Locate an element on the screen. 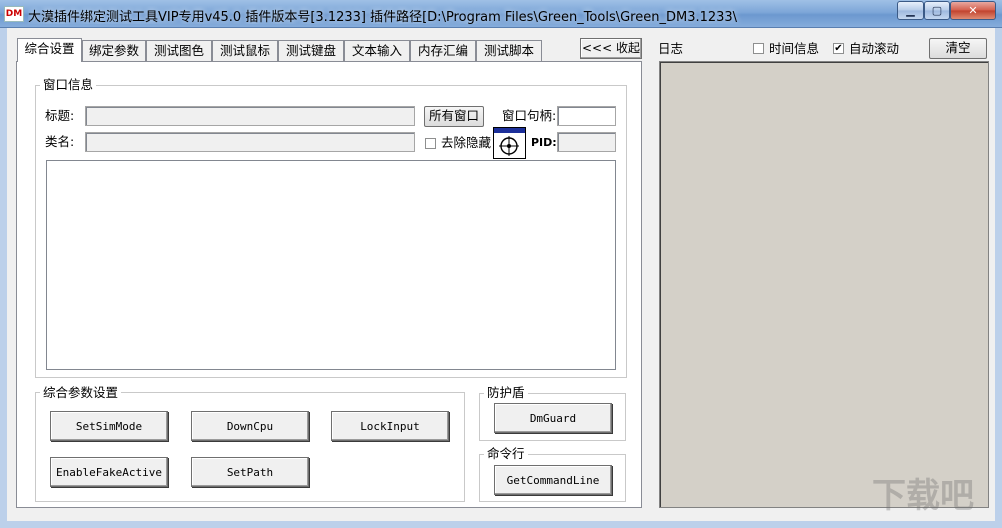 The image size is (1002, 528). setpath-button: SetPath is located at coordinates (250, 472).